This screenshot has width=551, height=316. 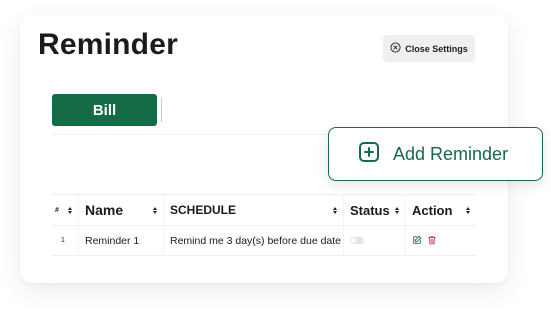 What do you see at coordinates (369, 154) in the screenshot?
I see `plus-square-icon` at bounding box center [369, 154].